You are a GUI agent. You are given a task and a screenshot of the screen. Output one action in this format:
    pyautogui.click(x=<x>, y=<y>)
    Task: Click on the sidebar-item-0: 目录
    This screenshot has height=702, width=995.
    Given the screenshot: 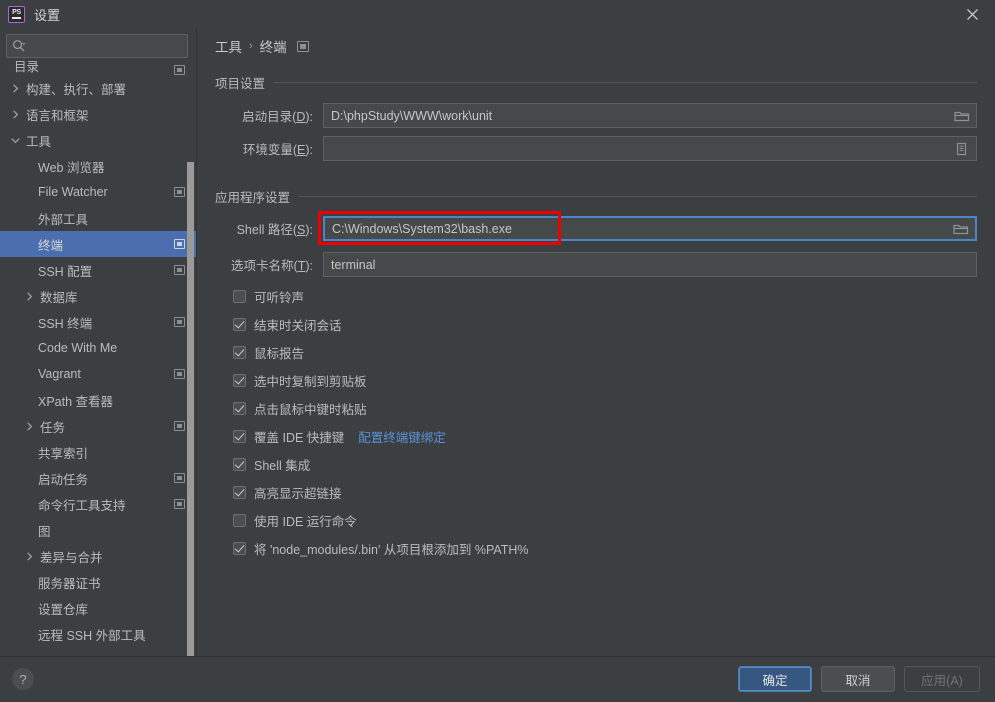 What is the action you would take?
    pyautogui.click(x=98, y=68)
    